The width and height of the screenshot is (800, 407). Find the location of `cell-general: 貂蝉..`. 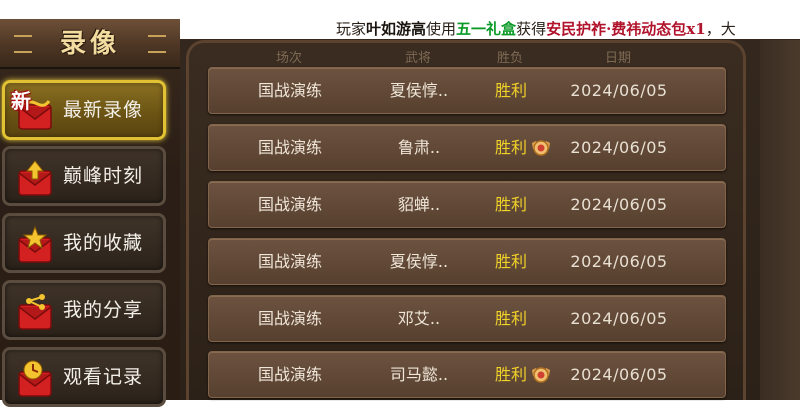

cell-general: 貂蝉.. is located at coordinates (419, 204).